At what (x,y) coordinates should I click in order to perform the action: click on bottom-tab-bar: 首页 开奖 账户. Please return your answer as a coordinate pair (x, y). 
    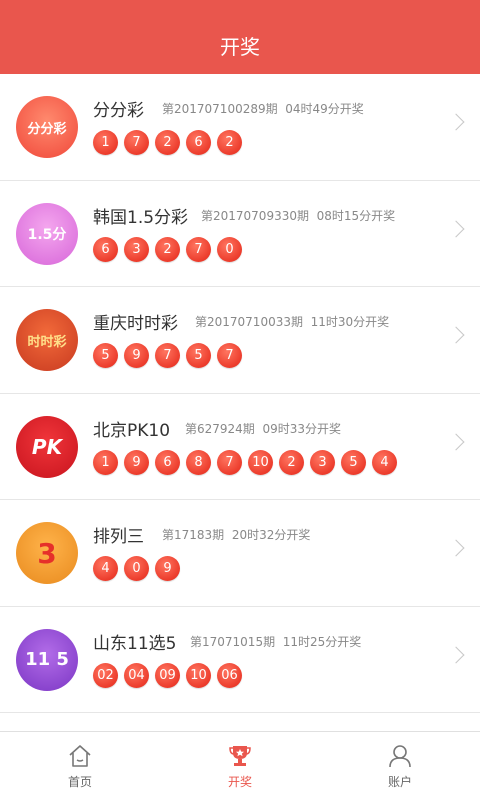
    Looking at the image, I should click on (240, 765).